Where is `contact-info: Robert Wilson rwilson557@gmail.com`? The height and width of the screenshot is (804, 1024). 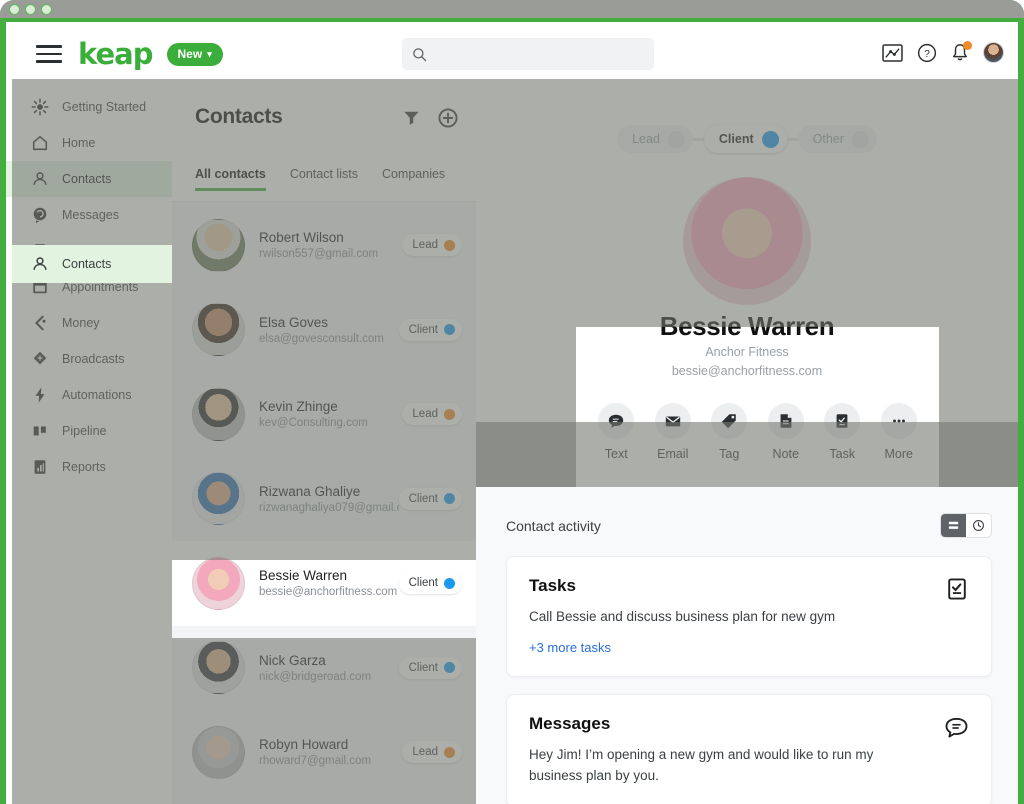
contact-info: Robert Wilson rwilson557@gmail.com is located at coordinates (330, 245).